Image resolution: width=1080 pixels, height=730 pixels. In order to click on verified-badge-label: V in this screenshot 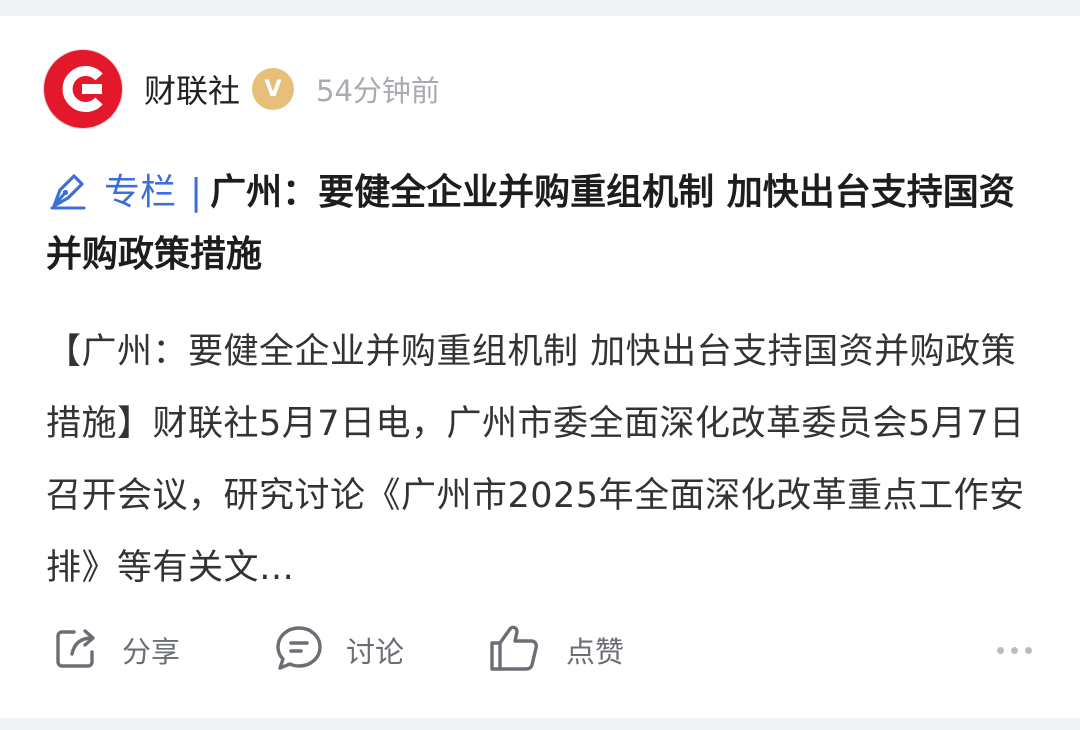, I will do `click(273, 89)`.